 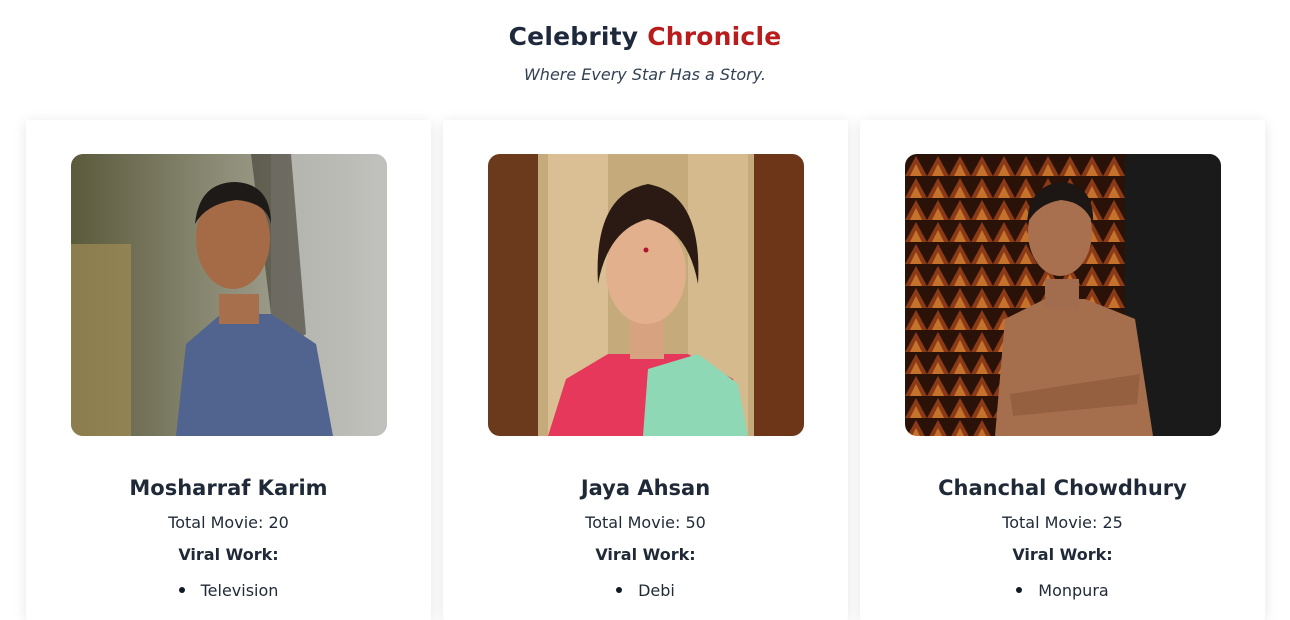 What do you see at coordinates (645, 522) in the screenshot?
I see `total-movies: Total Movie: 50` at bounding box center [645, 522].